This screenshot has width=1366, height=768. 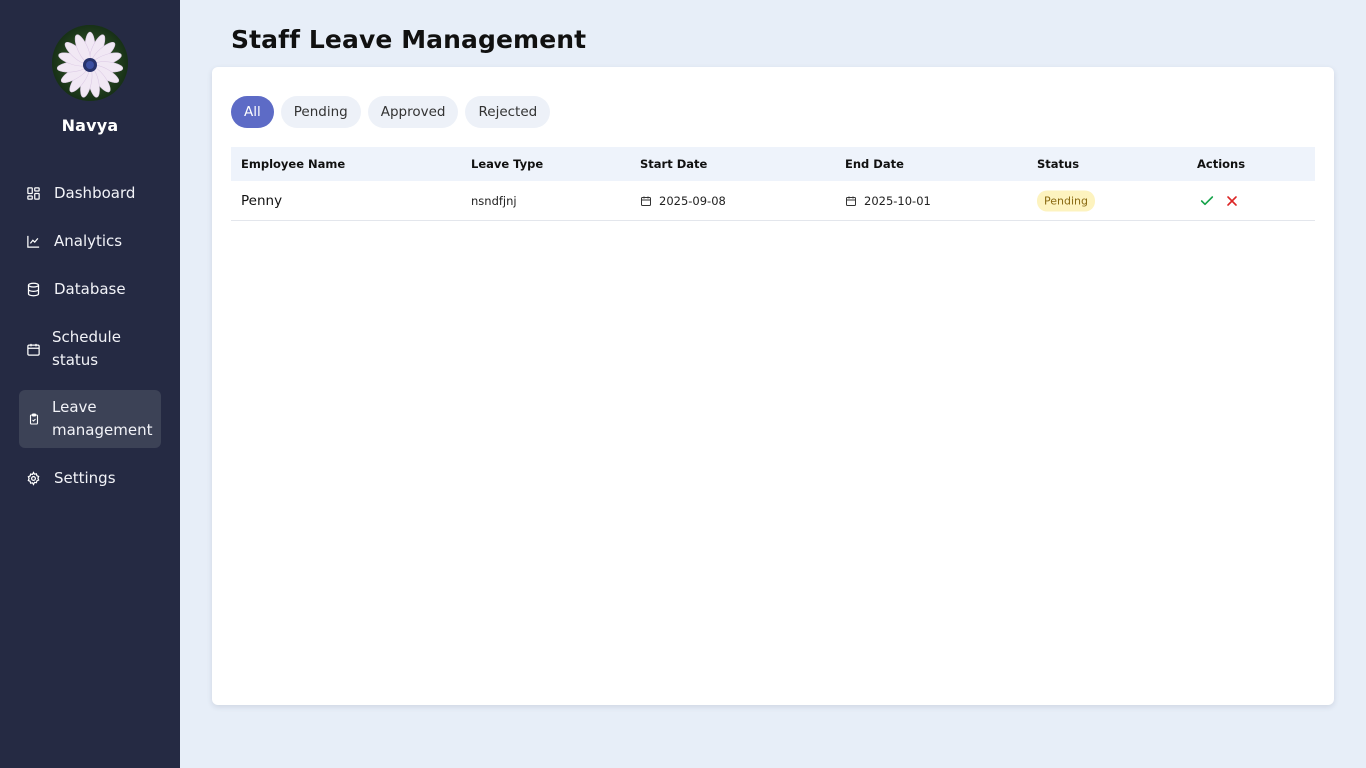 I want to click on sidebar-item-analytics: Analytics, so click(x=90, y=241).